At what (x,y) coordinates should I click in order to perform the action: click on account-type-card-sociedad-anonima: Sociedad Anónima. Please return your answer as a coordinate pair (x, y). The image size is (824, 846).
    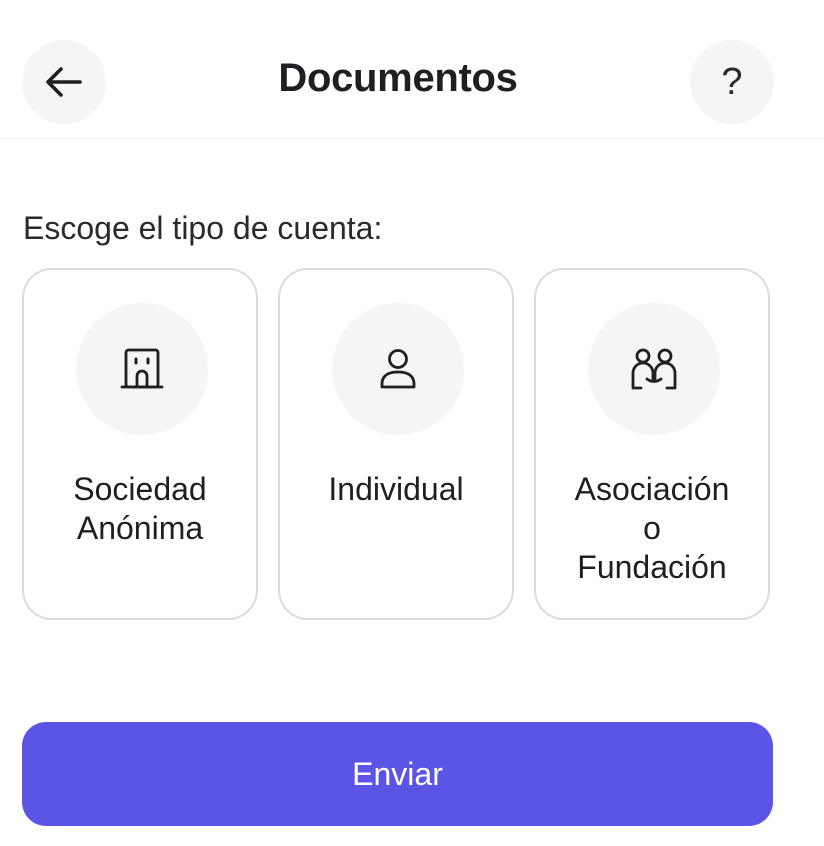
    Looking at the image, I should click on (140, 444).